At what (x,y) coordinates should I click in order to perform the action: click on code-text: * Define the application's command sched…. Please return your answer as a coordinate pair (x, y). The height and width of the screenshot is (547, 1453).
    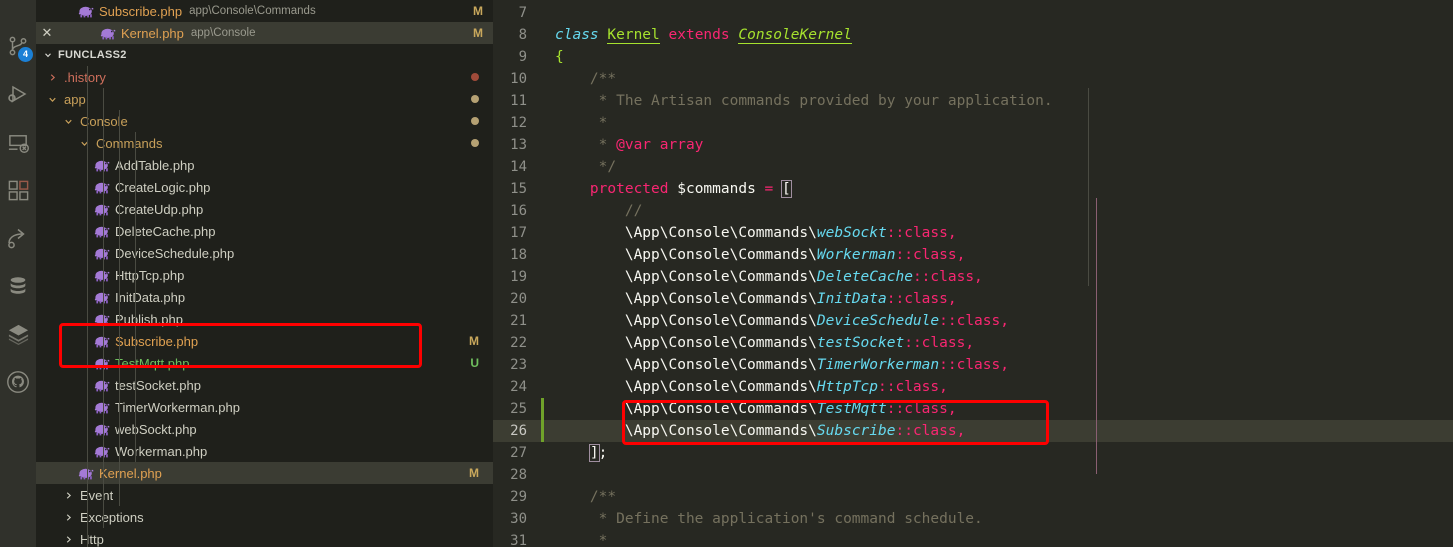
    Looking at the image, I should click on (761, 519).